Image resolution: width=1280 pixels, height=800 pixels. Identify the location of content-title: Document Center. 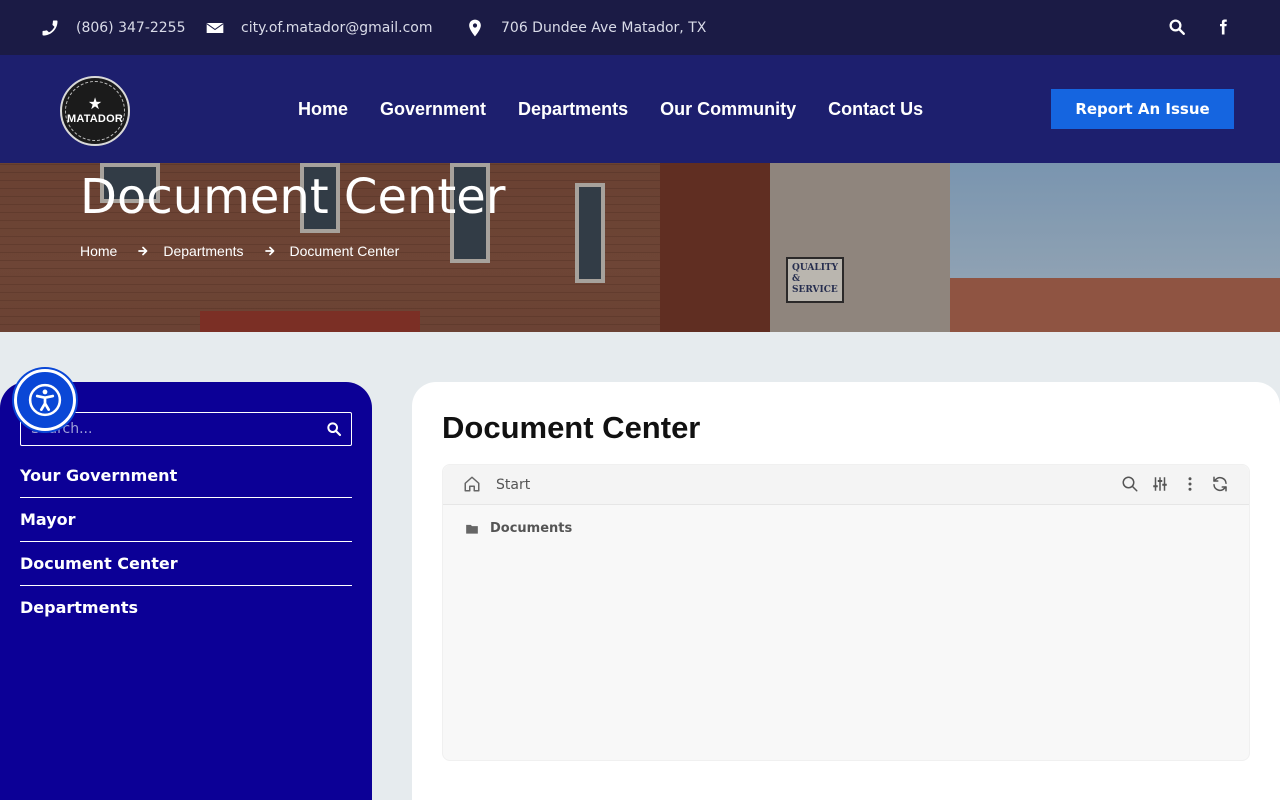
(571, 427).